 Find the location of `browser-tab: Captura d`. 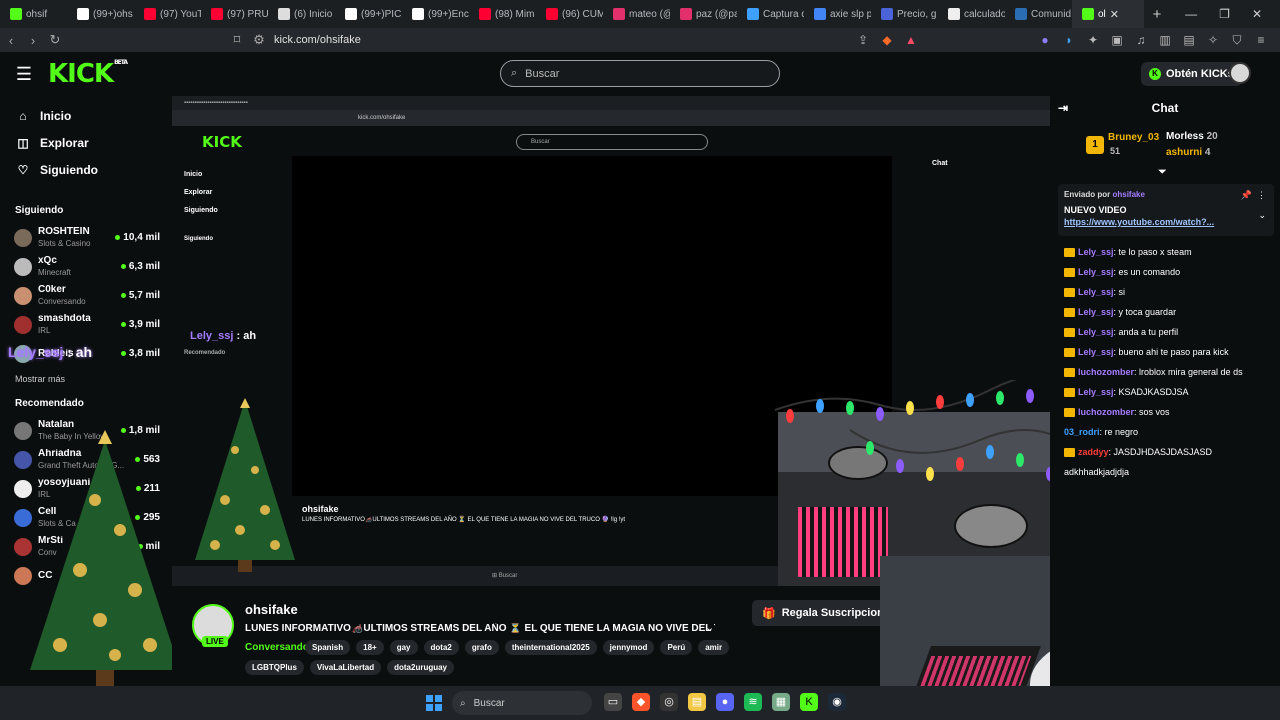

browser-tab: Captura d is located at coordinates (770, 14).